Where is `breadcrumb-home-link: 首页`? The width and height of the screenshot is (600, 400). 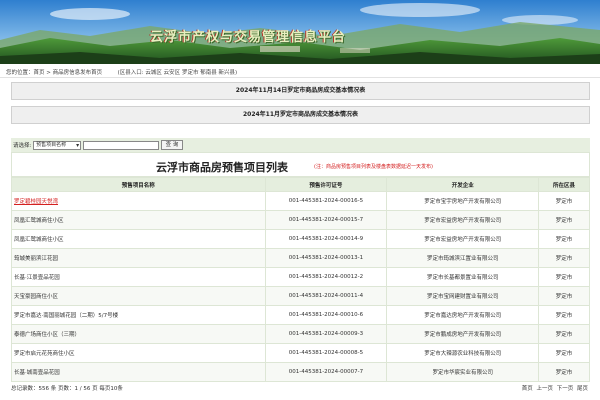
breadcrumb-home-link: 首页 is located at coordinates (39, 73).